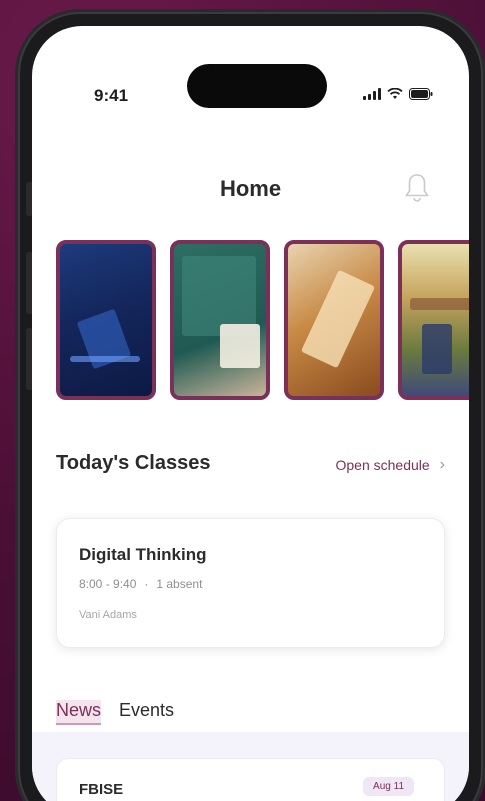 Image resolution: width=485 pixels, height=801 pixels. I want to click on bell-icon, so click(417, 188).